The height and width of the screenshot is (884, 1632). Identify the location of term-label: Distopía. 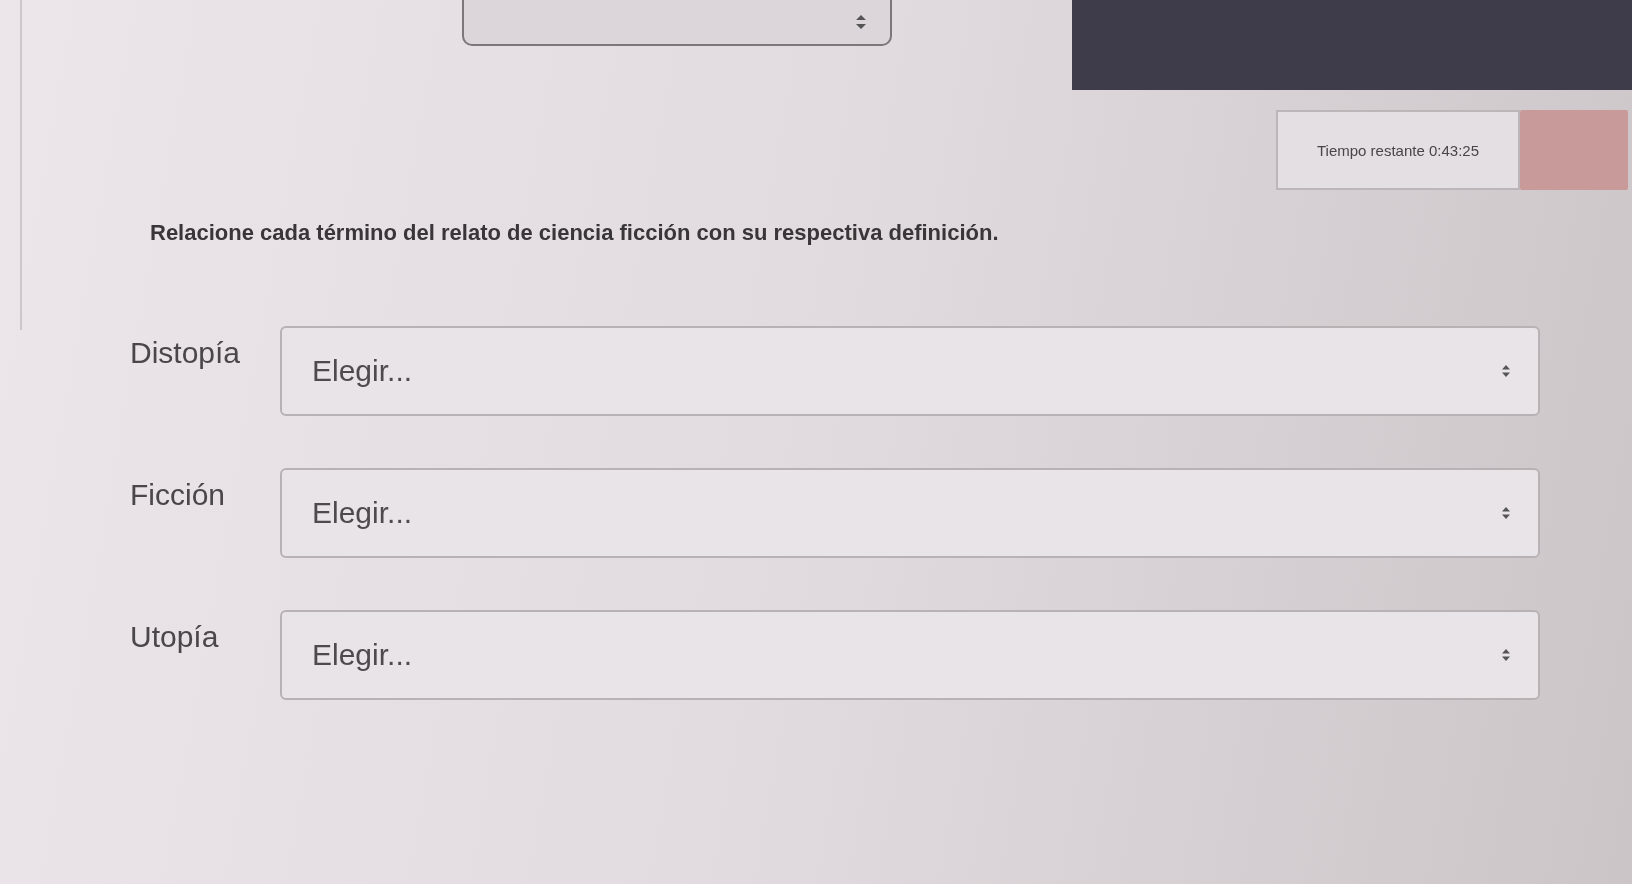
(186, 353).